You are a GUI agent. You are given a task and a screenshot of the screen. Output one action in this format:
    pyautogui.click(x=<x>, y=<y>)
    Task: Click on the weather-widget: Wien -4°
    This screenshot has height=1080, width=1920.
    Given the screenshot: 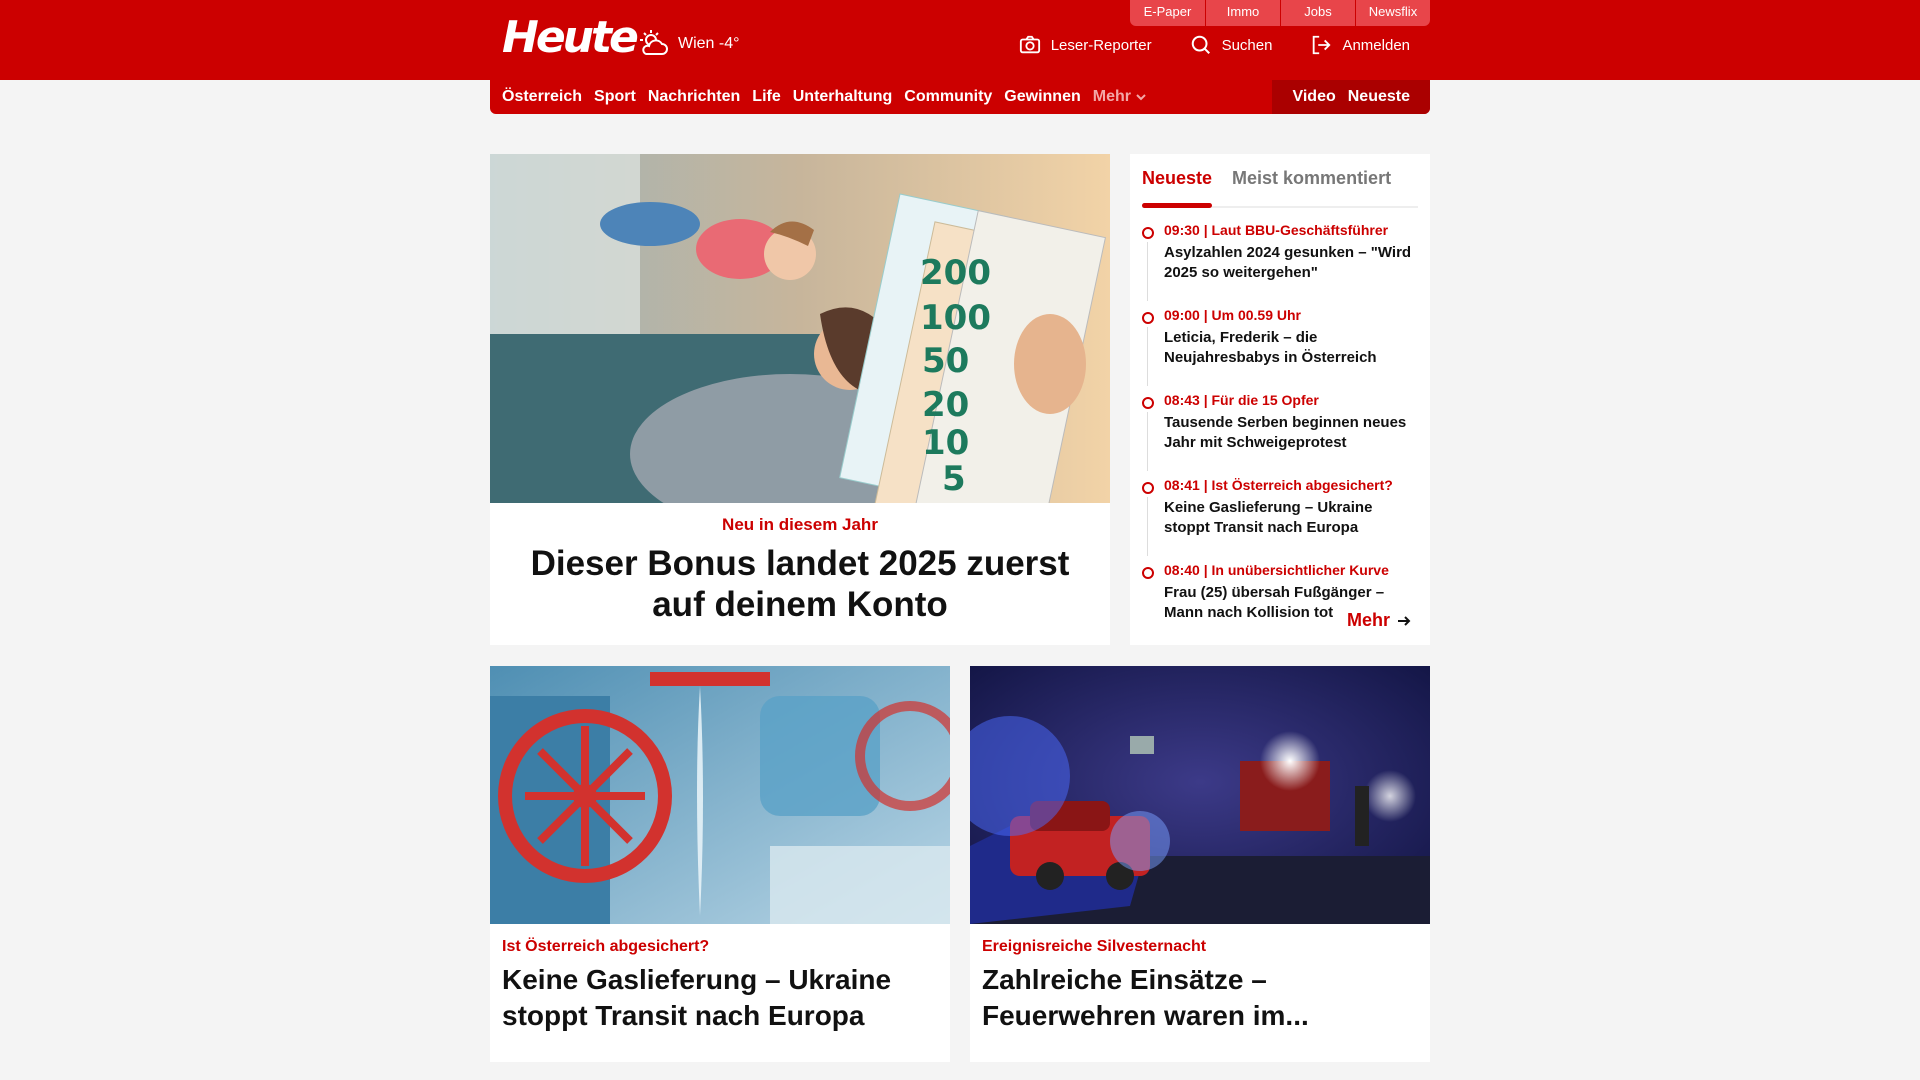 What is the action you would take?
    pyautogui.click(x=689, y=44)
    